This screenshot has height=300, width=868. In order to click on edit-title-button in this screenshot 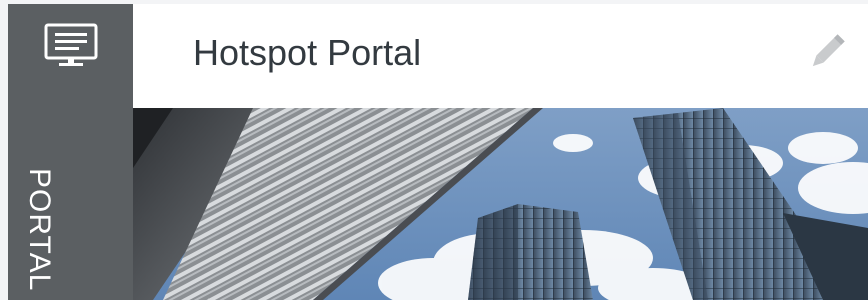, I will do `click(827, 52)`.